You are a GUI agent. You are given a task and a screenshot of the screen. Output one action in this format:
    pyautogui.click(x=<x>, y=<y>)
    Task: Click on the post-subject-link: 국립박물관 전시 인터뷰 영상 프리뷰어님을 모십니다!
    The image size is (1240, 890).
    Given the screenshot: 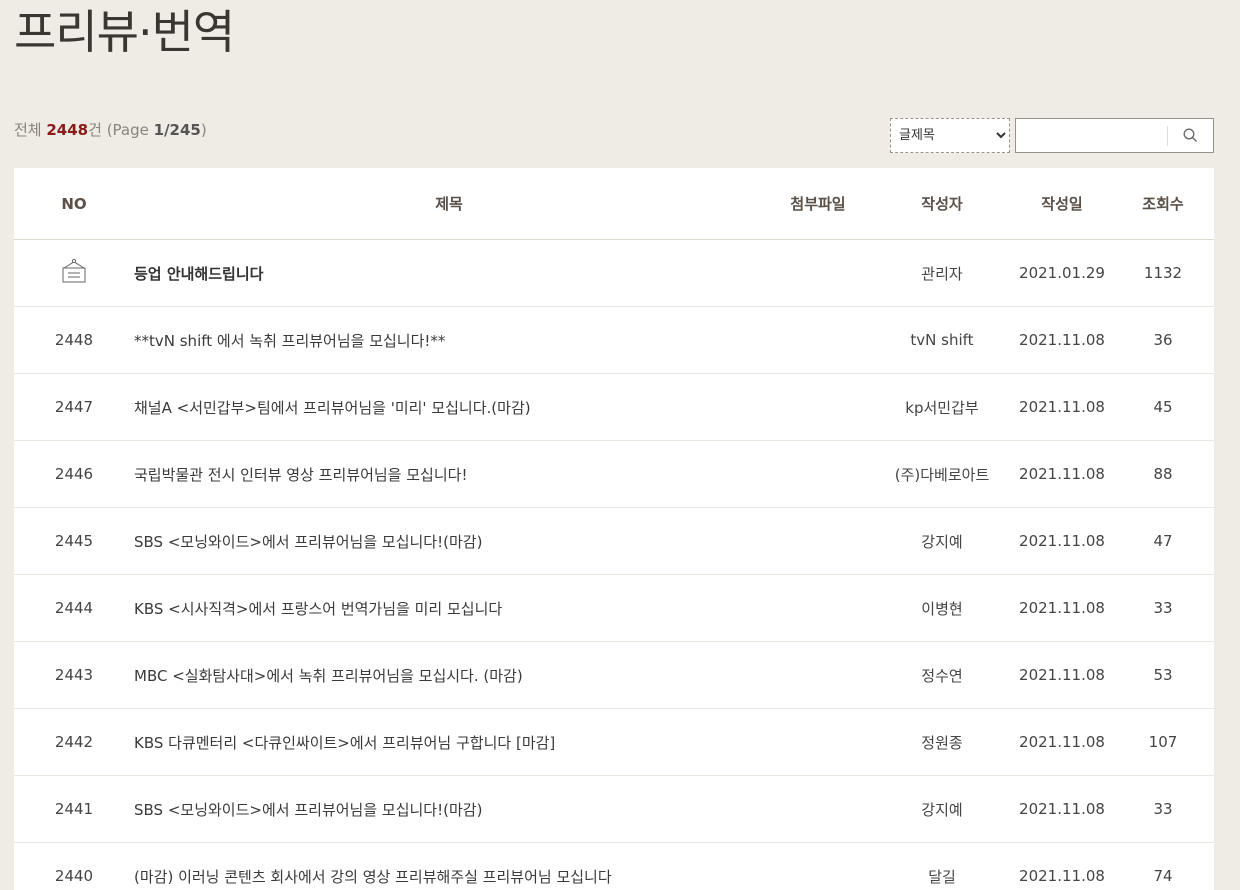 What is the action you would take?
    pyautogui.click(x=300, y=475)
    